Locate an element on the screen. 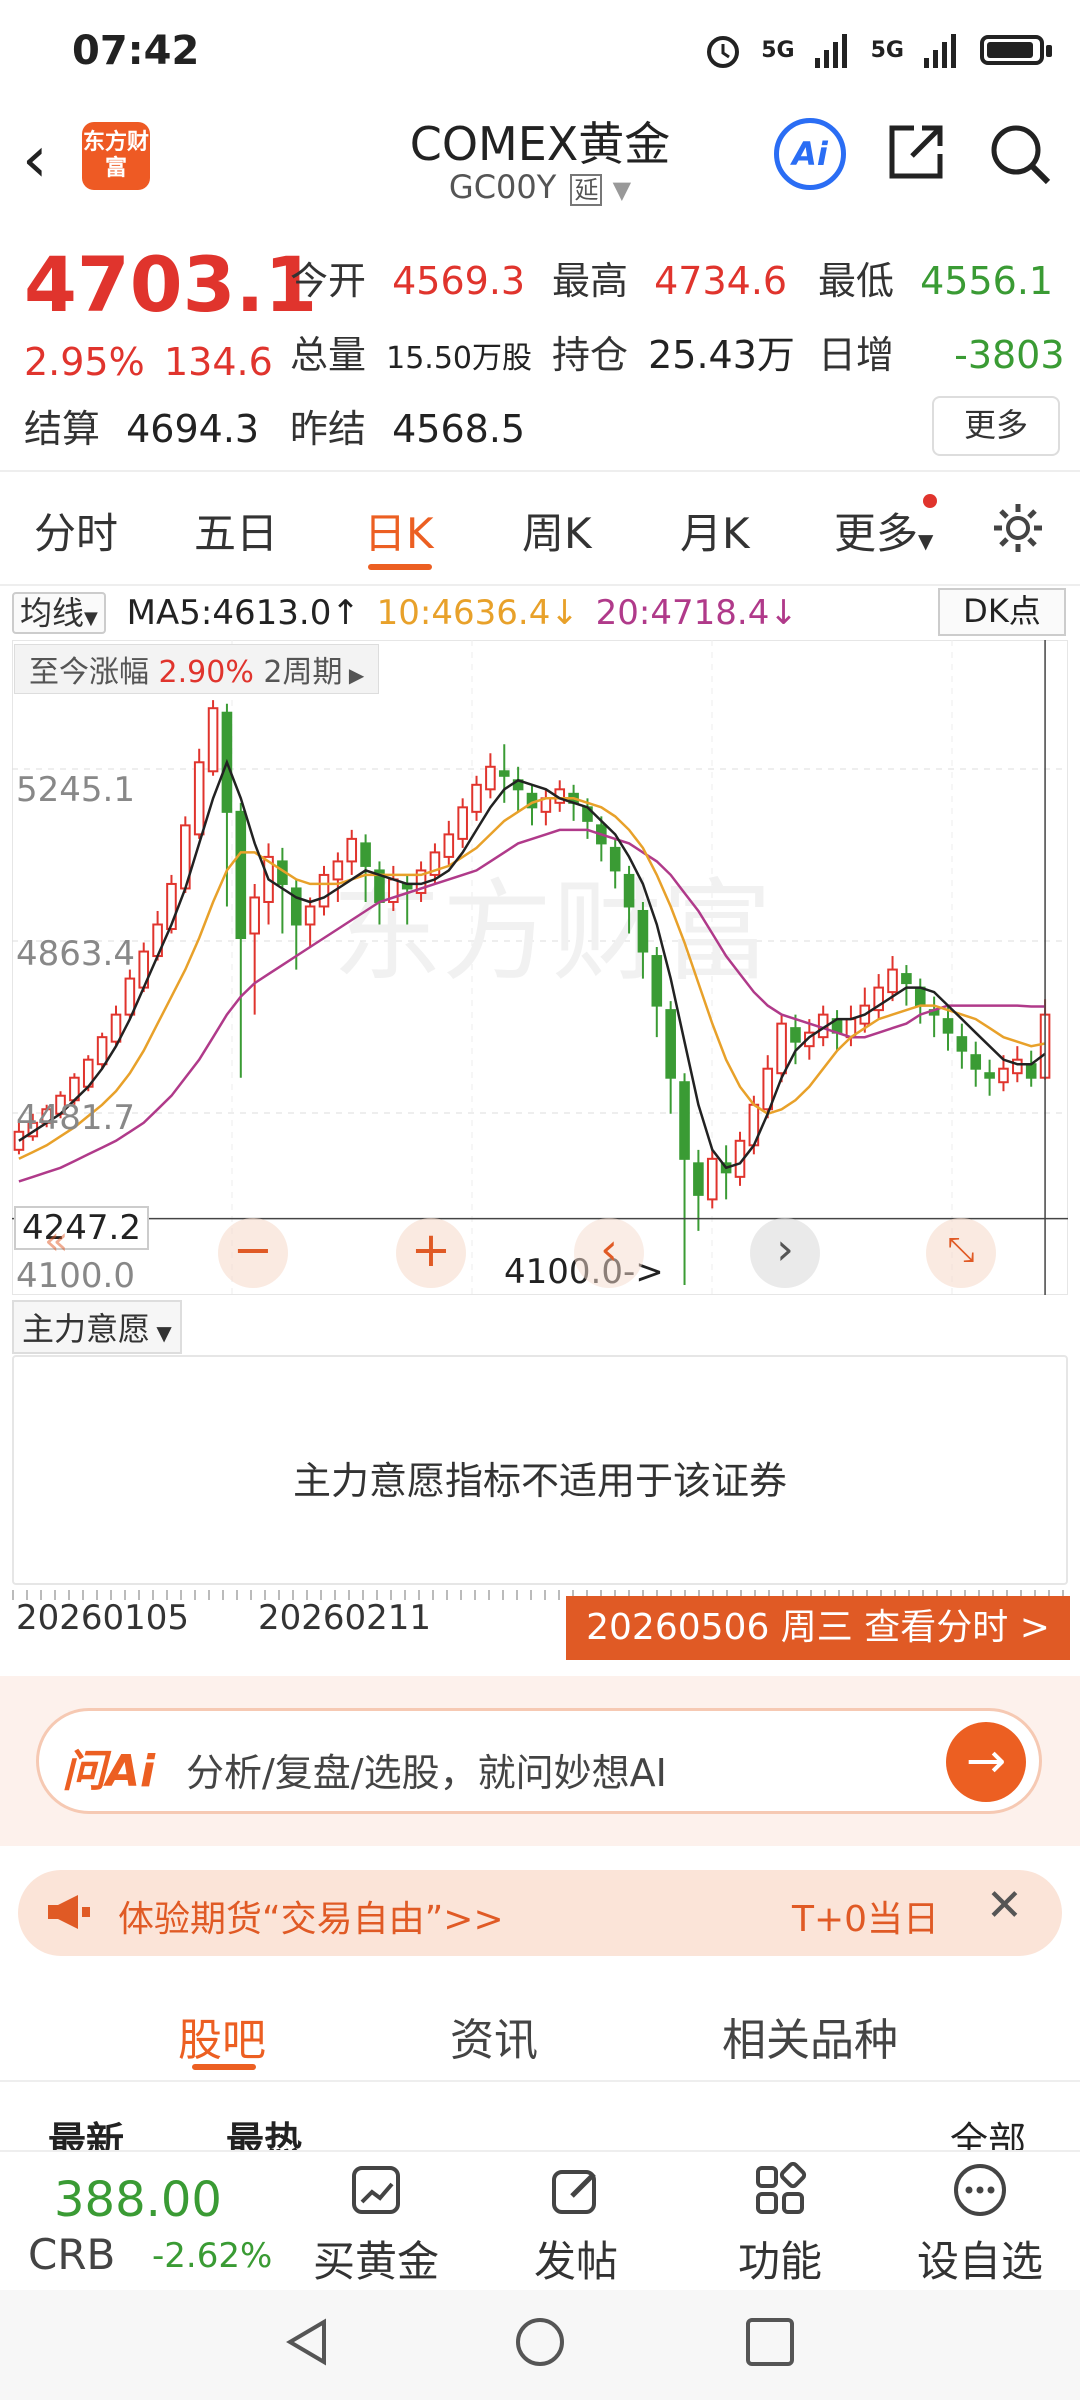 The width and height of the screenshot is (1080, 2400). scroll-right-button: › is located at coordinates (785, 1253).